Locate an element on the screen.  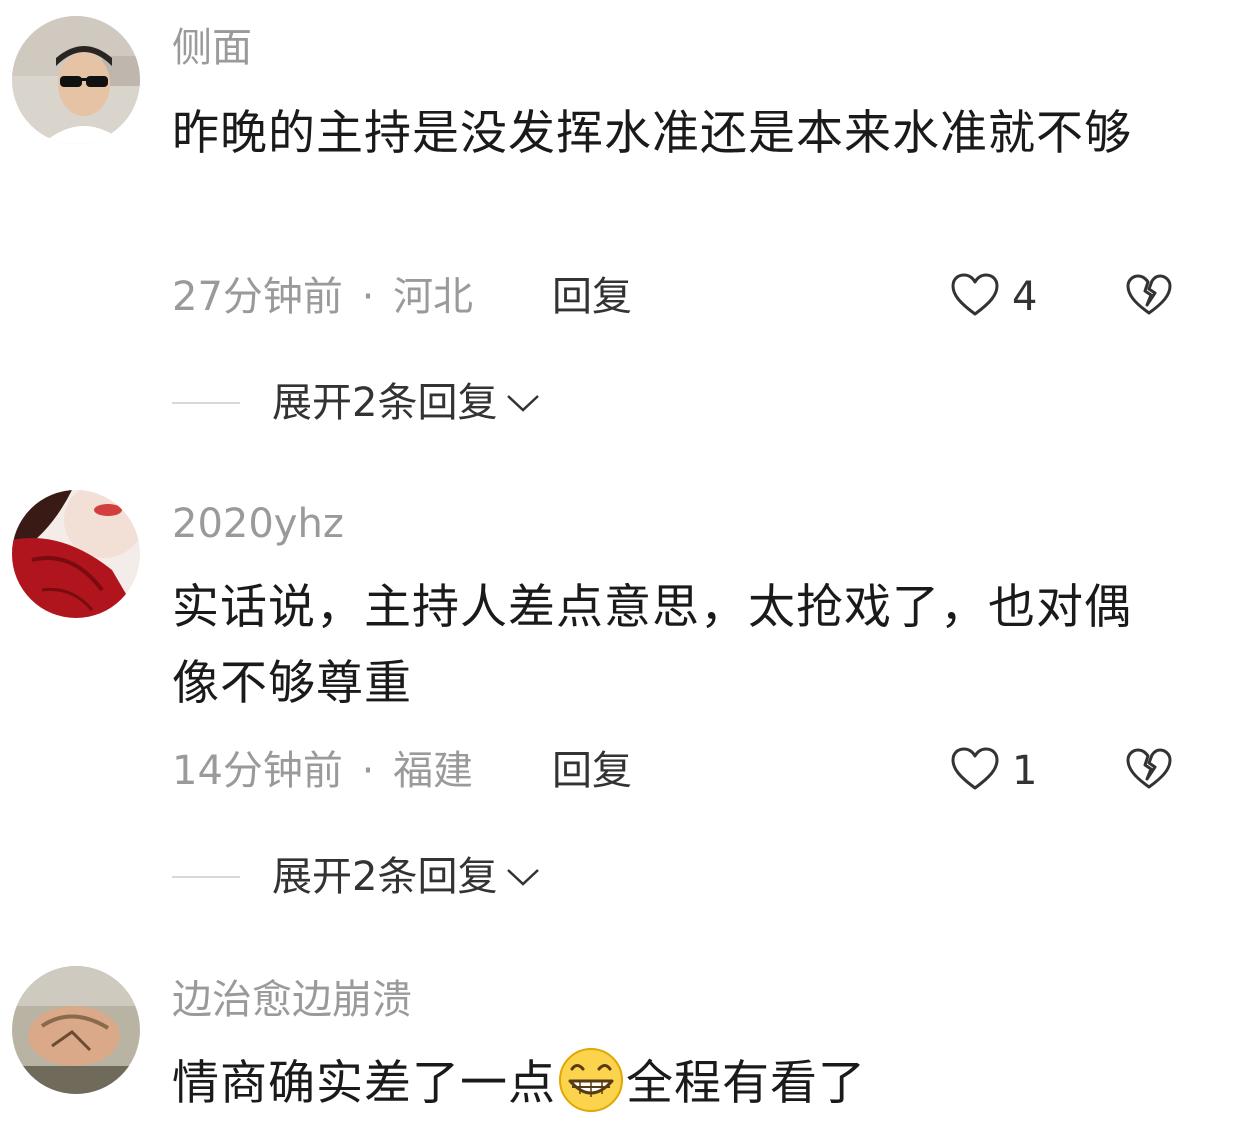
comment-location: 河北 is located at coordinates (433, 297).